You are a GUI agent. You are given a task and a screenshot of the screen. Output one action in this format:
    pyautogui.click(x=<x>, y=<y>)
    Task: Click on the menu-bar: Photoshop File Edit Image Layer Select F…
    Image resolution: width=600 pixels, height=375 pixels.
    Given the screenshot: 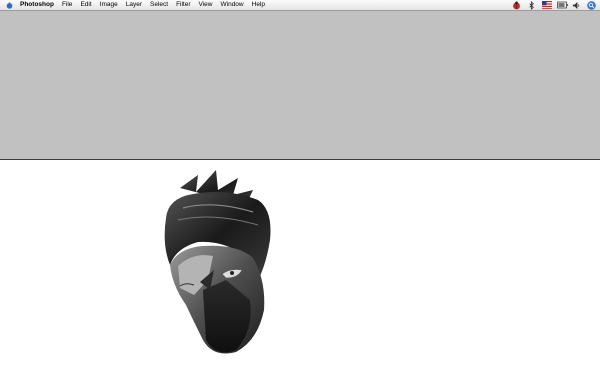 What is the action you would take?
    pyautogui.click(x=300, y=5)
    